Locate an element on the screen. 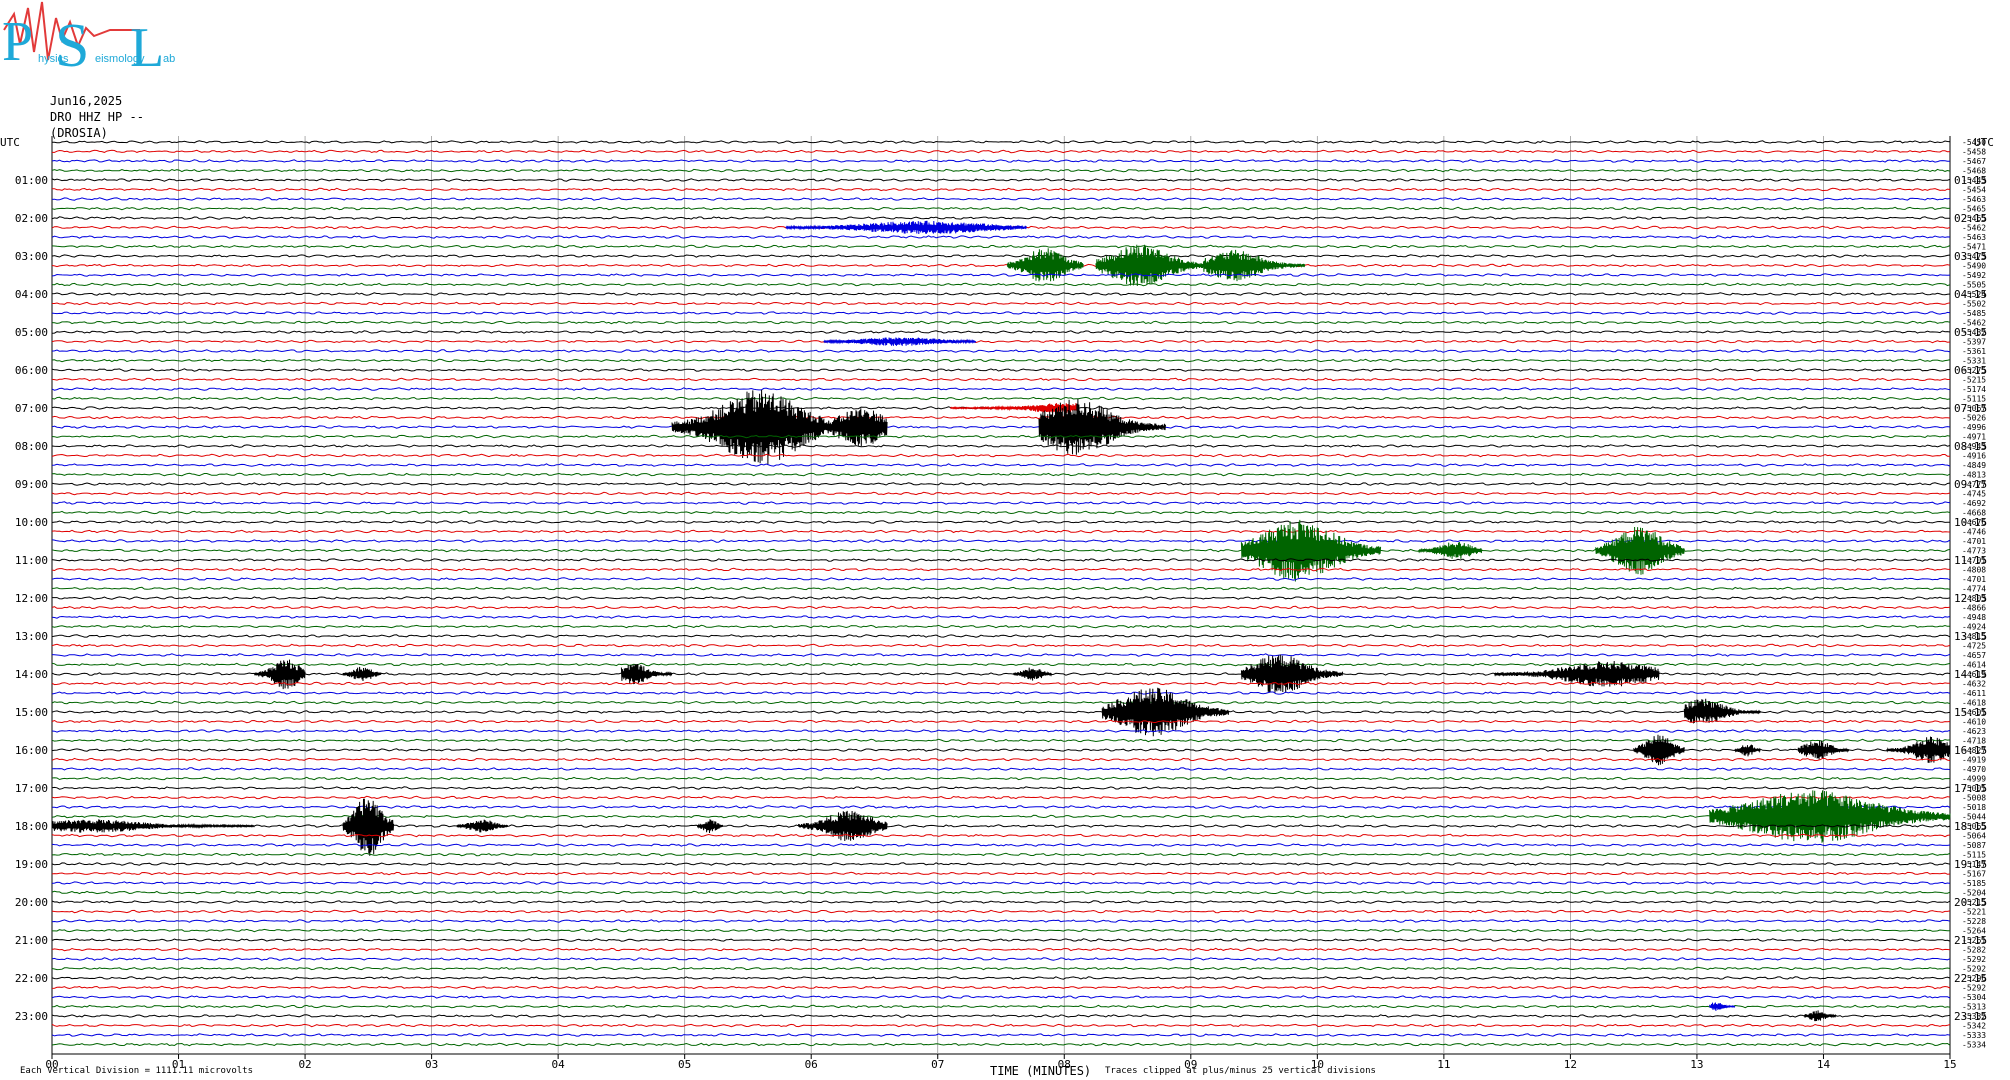  right-hour-label: 18:15 is located at coordinates (1970, 826).